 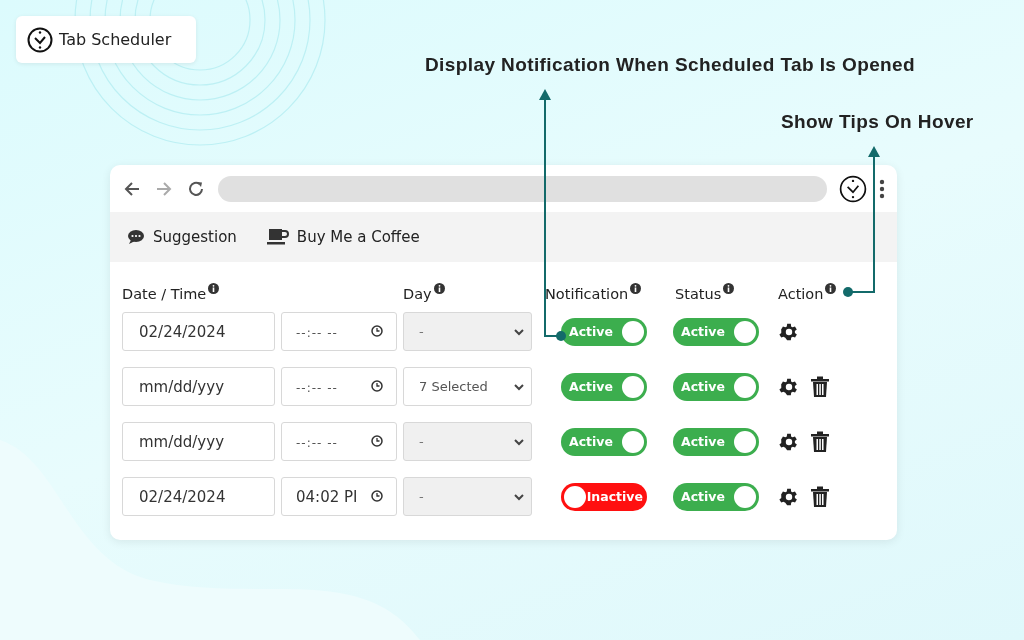 I want to click on day-select: 7 Selected, so click(x=467, y=386).